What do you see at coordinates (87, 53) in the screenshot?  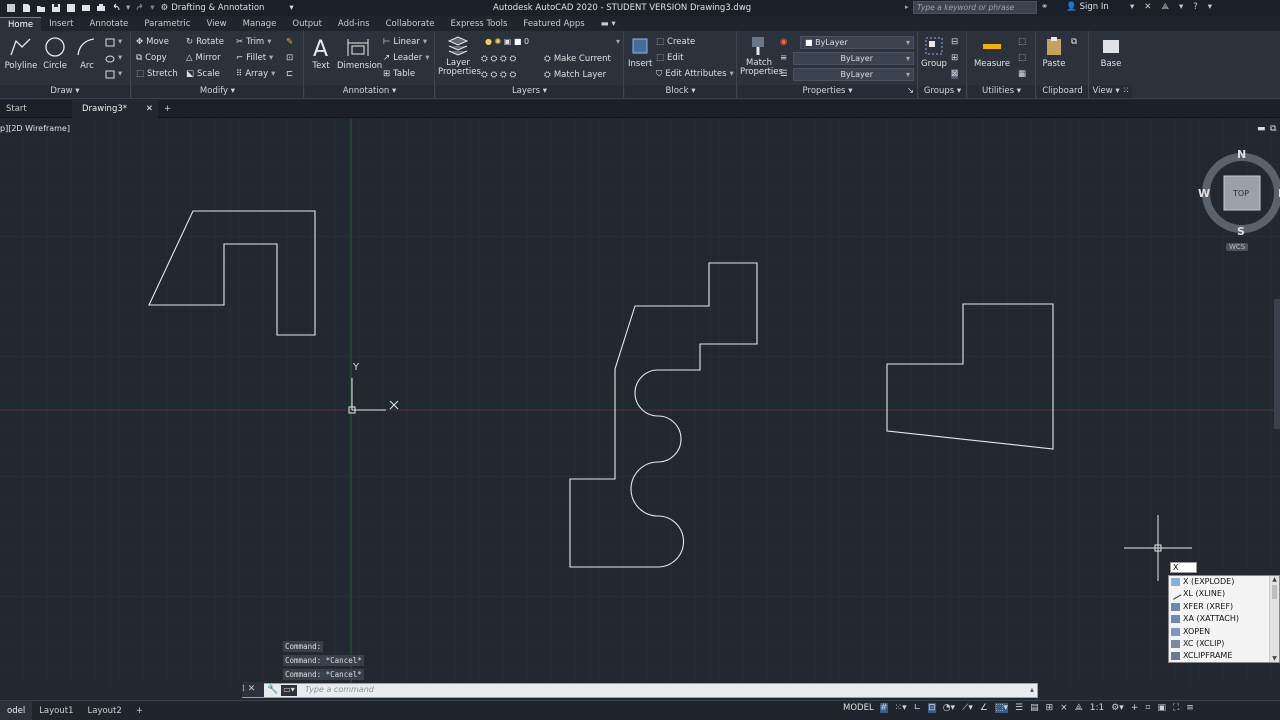 I see `arc-button: Arc` at bounding box center [87, 53].